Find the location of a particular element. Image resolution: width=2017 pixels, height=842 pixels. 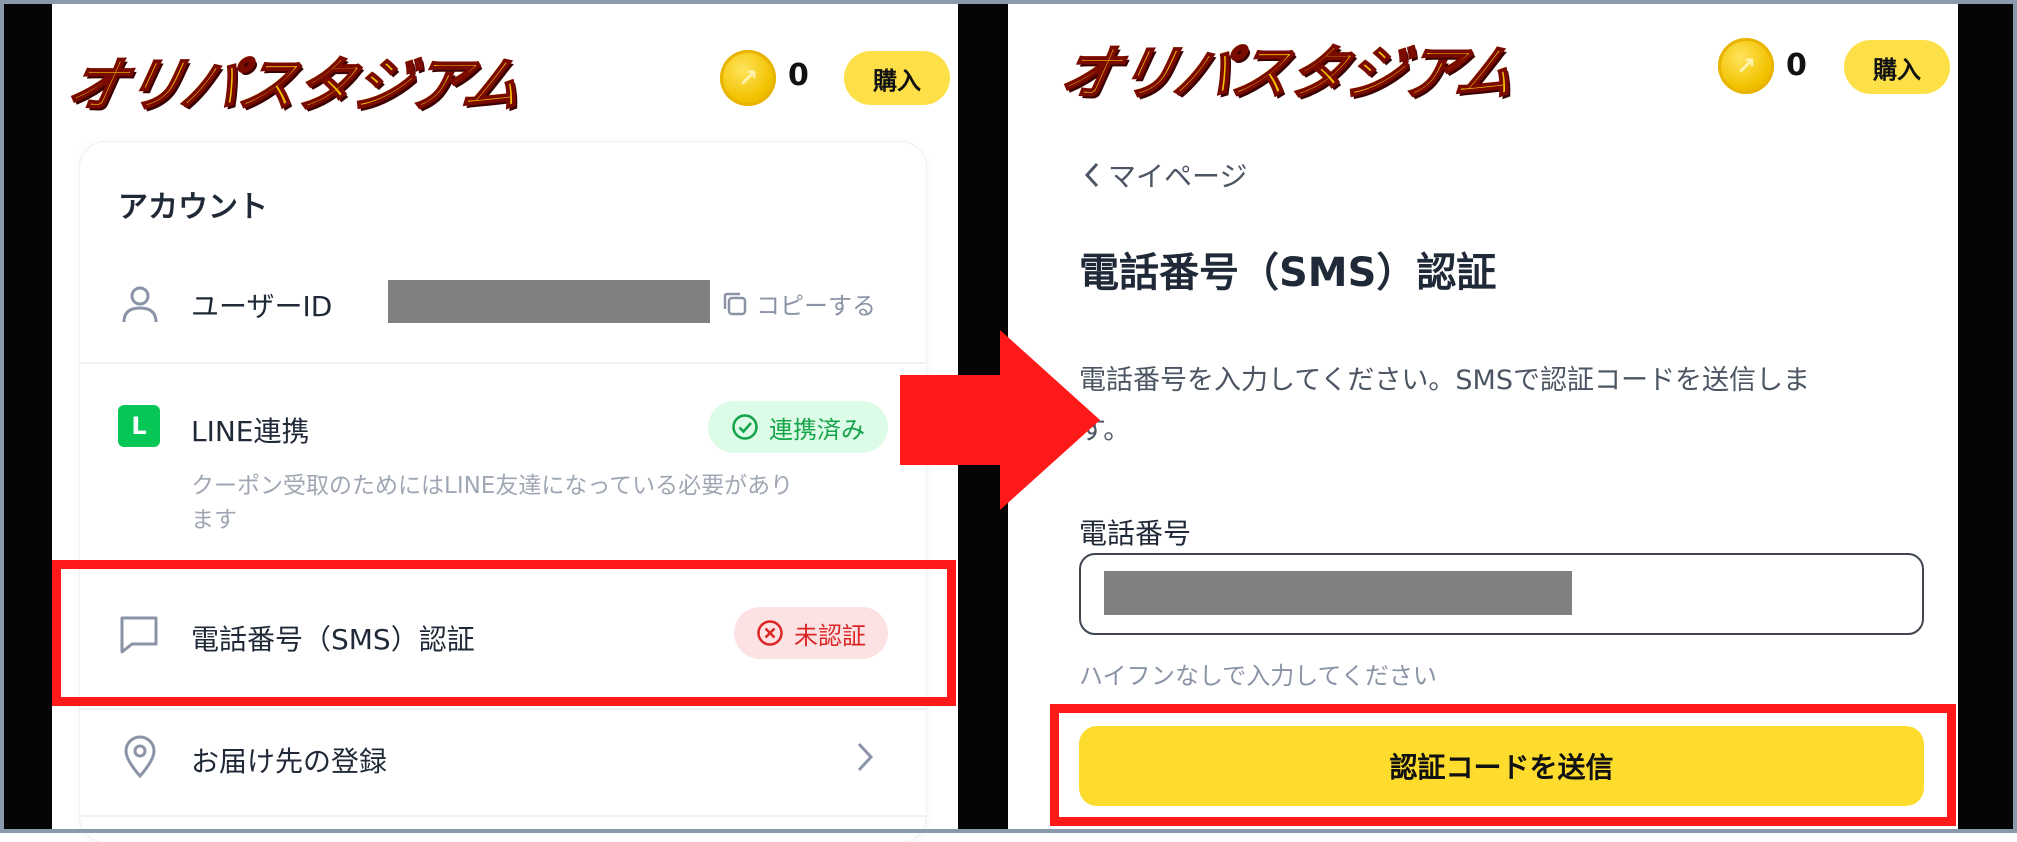

arrow-right-icon is located at coordinates (1000, 420).